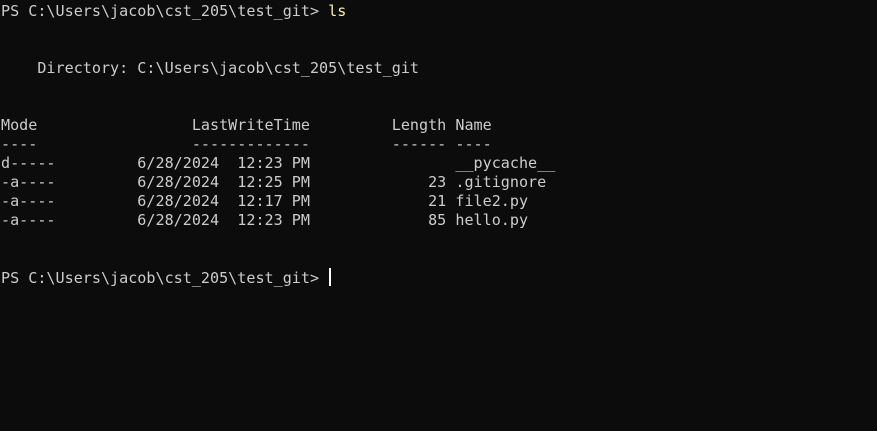 The width and height of the screenshot is (877, 431). Describe the element at coordinates (265, 201) in the screenshot. I see `table-row: -a---- 6/28/2024 12:17 PM 21 file2.py` at that location.